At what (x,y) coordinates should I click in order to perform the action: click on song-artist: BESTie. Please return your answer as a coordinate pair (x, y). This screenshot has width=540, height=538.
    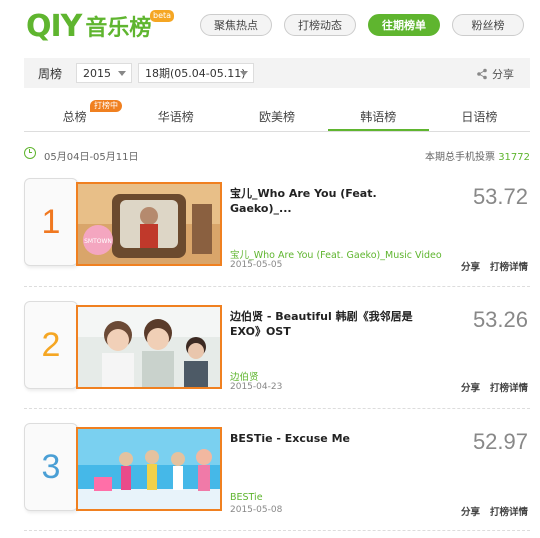
    Looking at the image, I should click on (246, 497).